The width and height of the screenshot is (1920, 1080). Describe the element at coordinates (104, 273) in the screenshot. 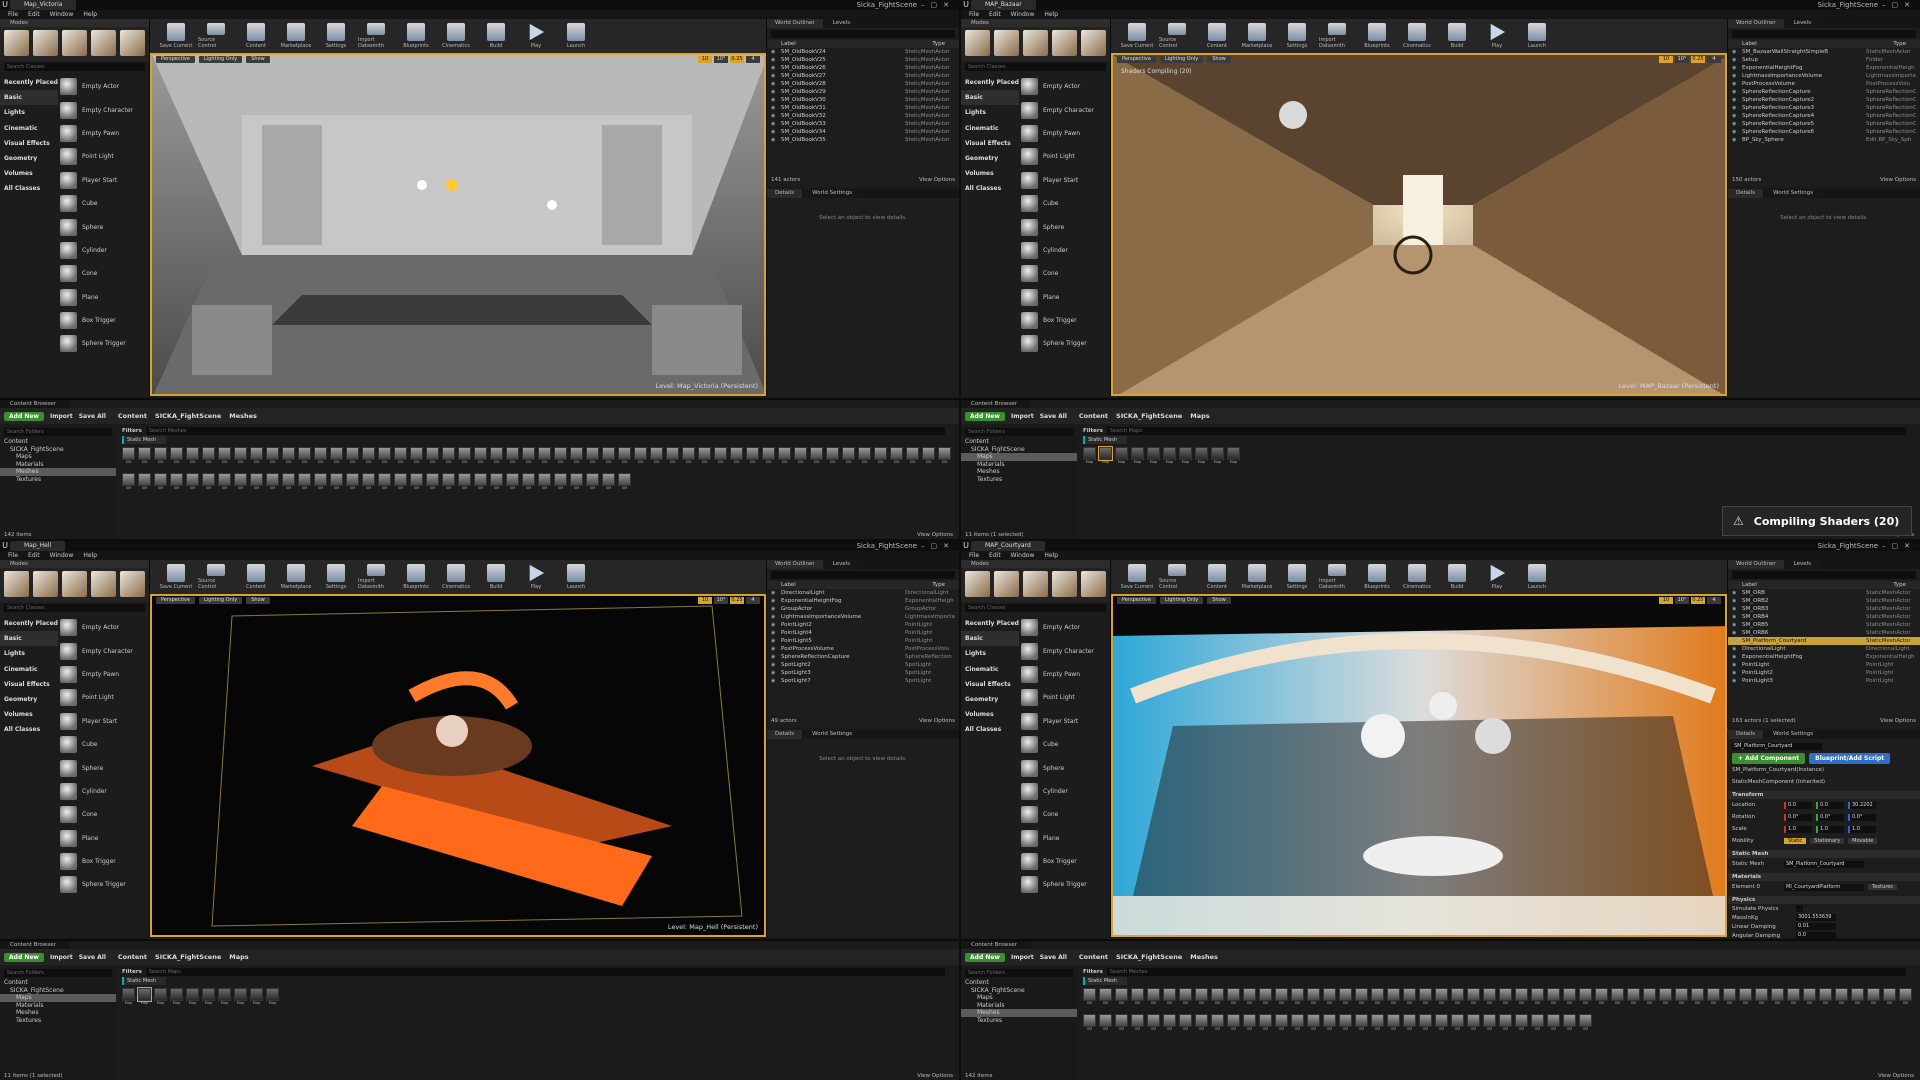

I see `placeable-item: Cone` at that location.